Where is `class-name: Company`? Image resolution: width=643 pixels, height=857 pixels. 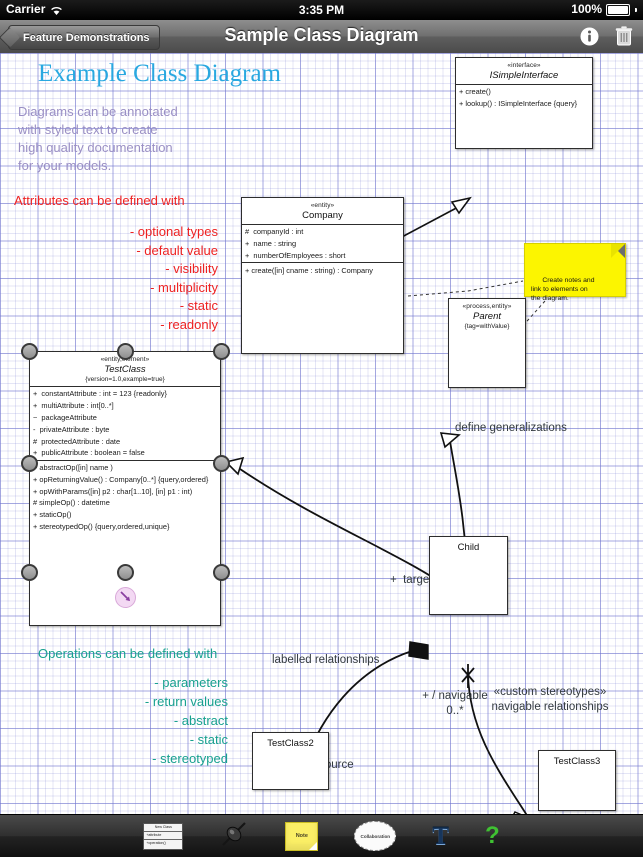
class-name: Company is located at coordinates (322, 215).